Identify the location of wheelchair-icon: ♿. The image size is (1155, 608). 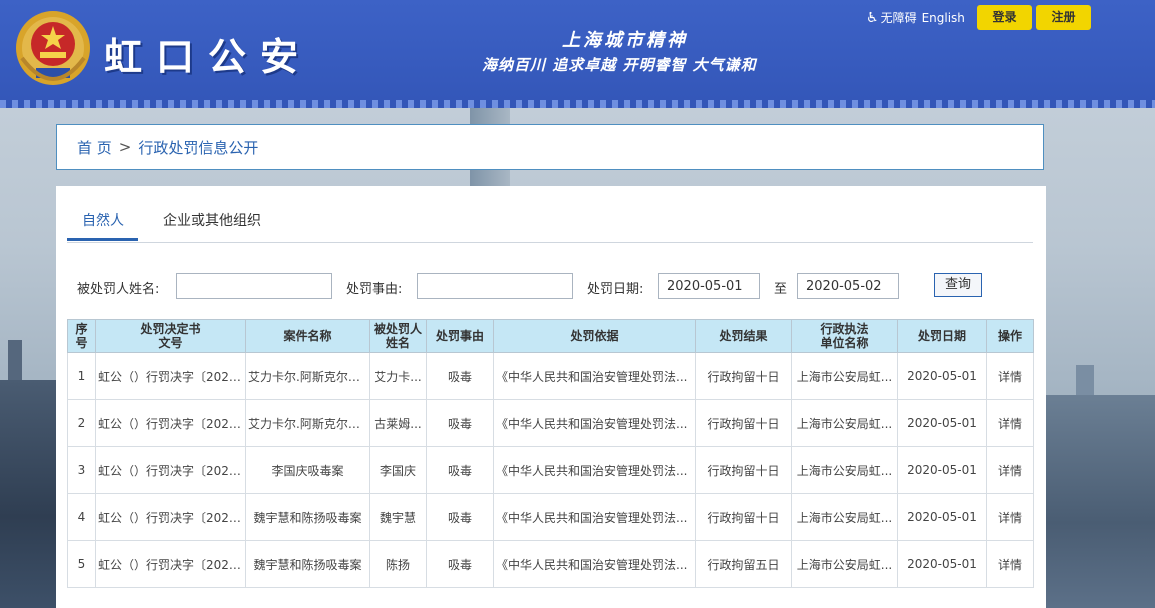
(872, 18).